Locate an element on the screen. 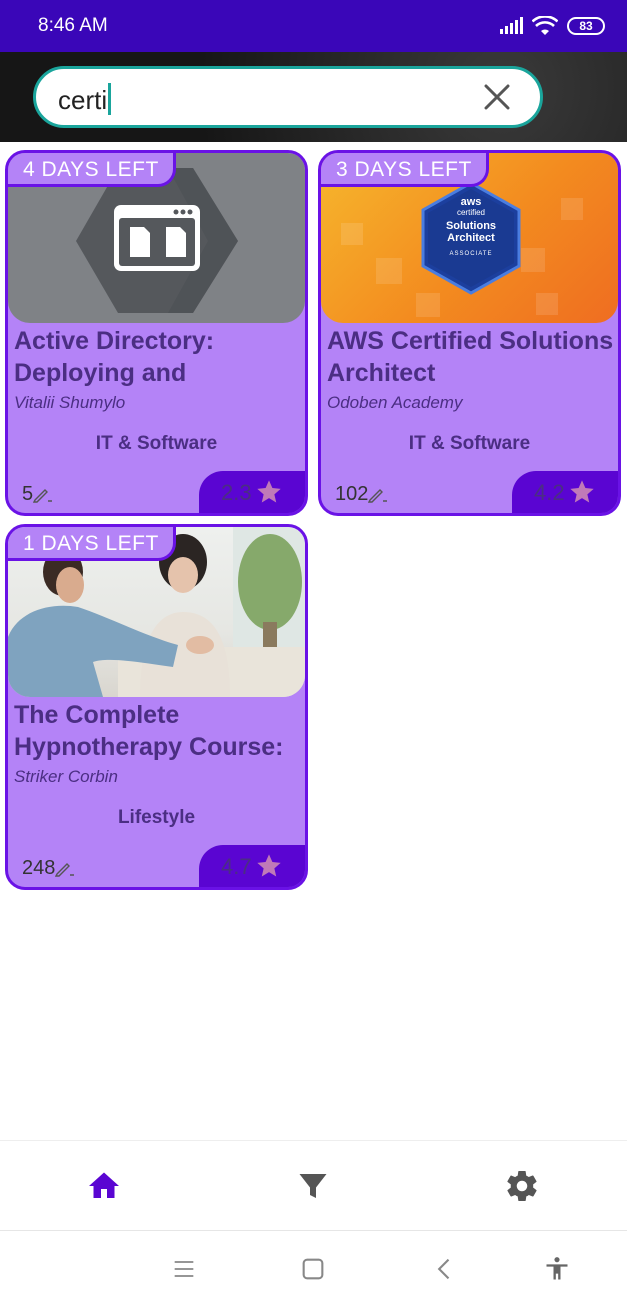 Image resolution: width=627 pixels, height=1306 pixels. rating-tab: 4.7 is located at coordinates (252, 866).